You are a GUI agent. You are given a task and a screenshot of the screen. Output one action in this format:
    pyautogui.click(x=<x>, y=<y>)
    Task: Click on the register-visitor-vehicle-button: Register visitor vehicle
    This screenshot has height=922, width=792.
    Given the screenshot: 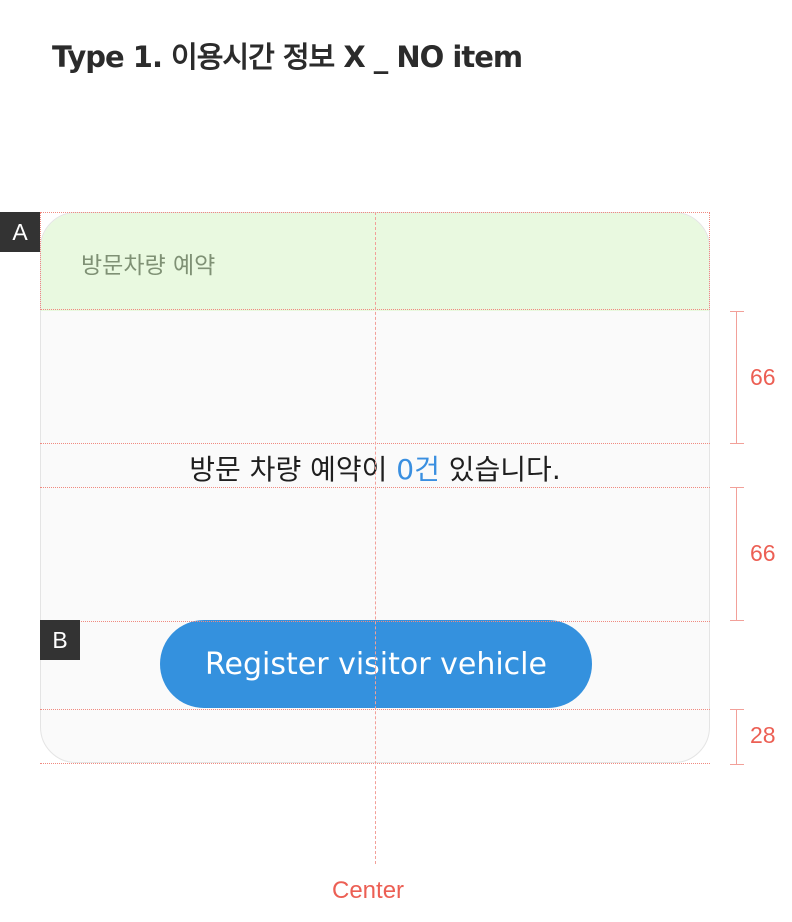 What is the action you would take?
    pyautogui.click(x=376, y=664)
    